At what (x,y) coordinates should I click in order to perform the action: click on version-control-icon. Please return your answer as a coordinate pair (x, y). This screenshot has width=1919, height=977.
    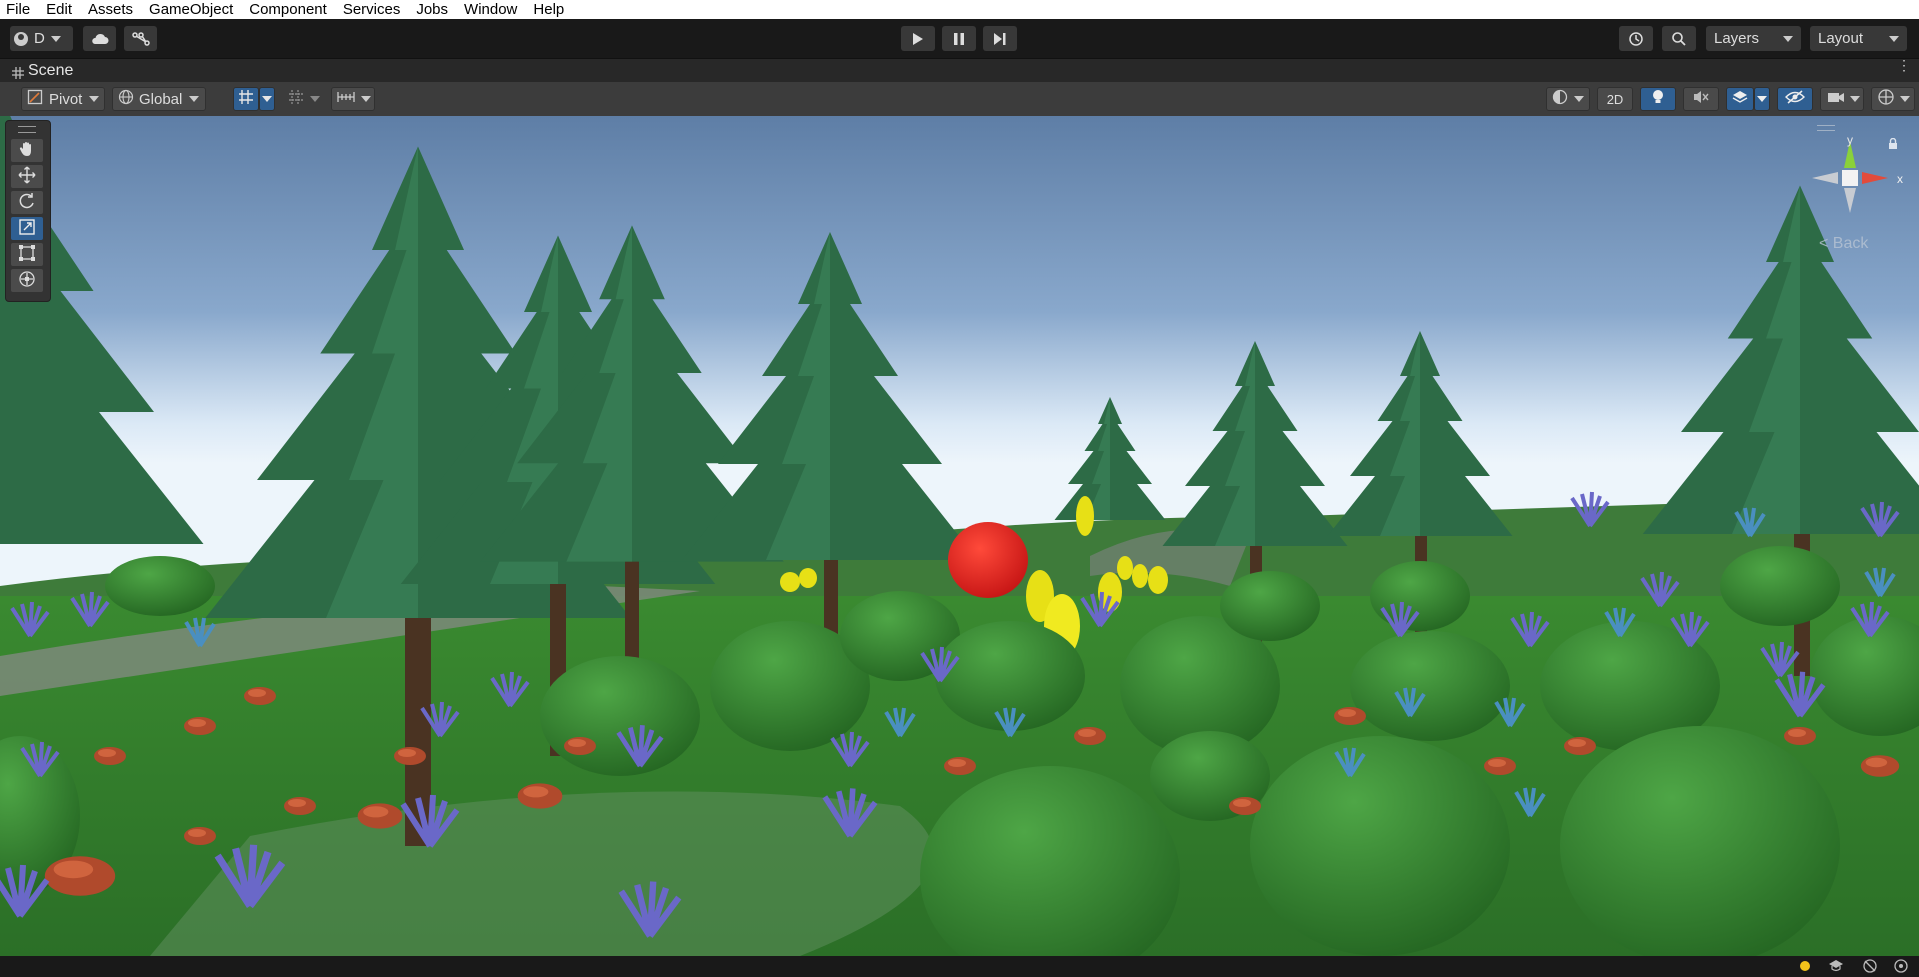
    Looking at the image, I should click on (140, 38).